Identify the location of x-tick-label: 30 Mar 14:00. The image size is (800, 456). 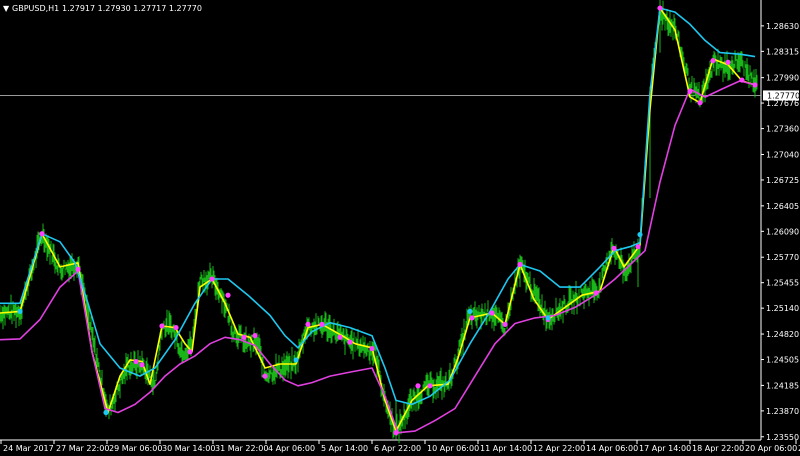
(188, 448).